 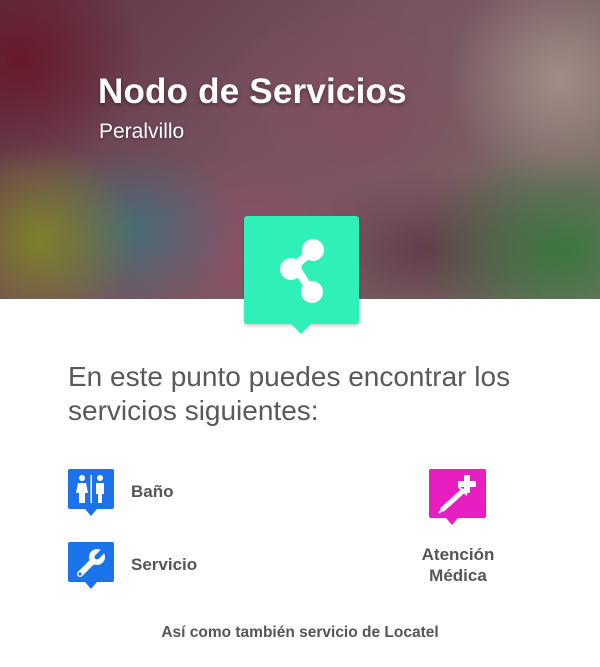 What do you see at coordinates (164, 564) in the screenshot?
I see `service-label: Servicio` at bounding box center [164, 564].